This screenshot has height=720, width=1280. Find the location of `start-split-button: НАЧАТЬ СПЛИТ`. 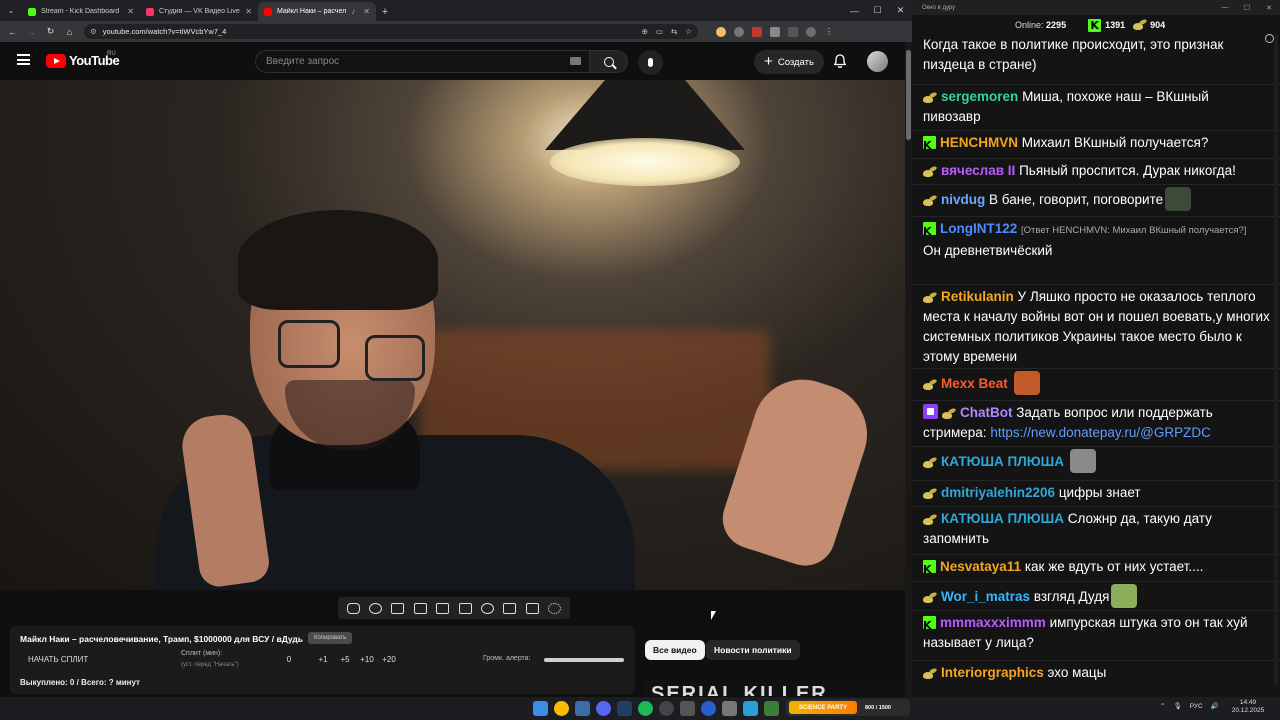

start-split-button: НАЧАТЬ СПЛИТ is located at coordinates (58, 659).